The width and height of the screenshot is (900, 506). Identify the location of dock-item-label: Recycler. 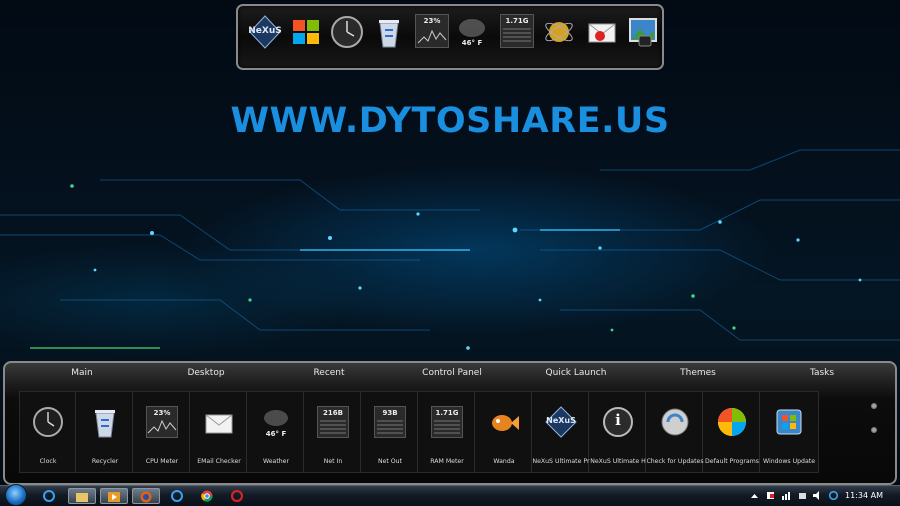
(105, 461).